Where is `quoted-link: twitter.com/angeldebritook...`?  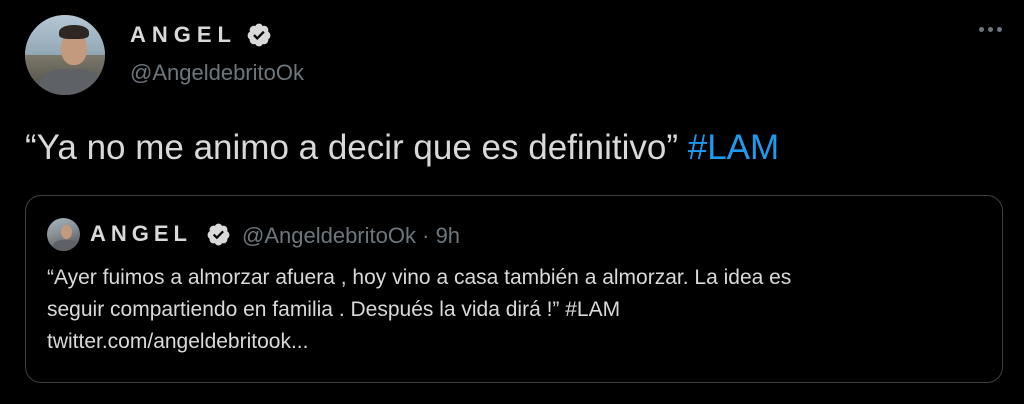
quoted-link: twitter.com/angeldebritook... is located at coordinates (517, 342).